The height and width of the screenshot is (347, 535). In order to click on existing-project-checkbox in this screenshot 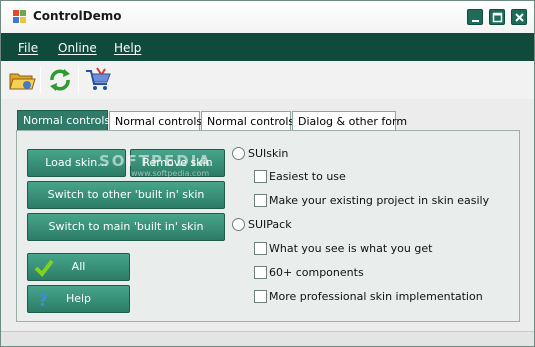, I will do `click(260, 200)`.